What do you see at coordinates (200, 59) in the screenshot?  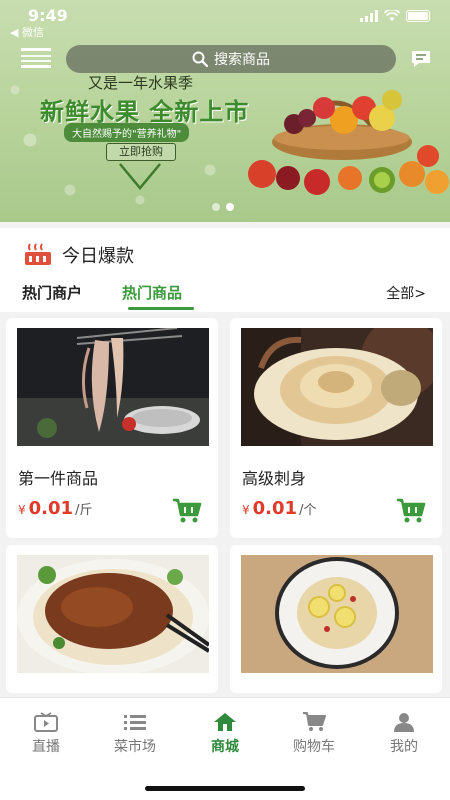 I see `search-icon` at bounding box center [200, 59].